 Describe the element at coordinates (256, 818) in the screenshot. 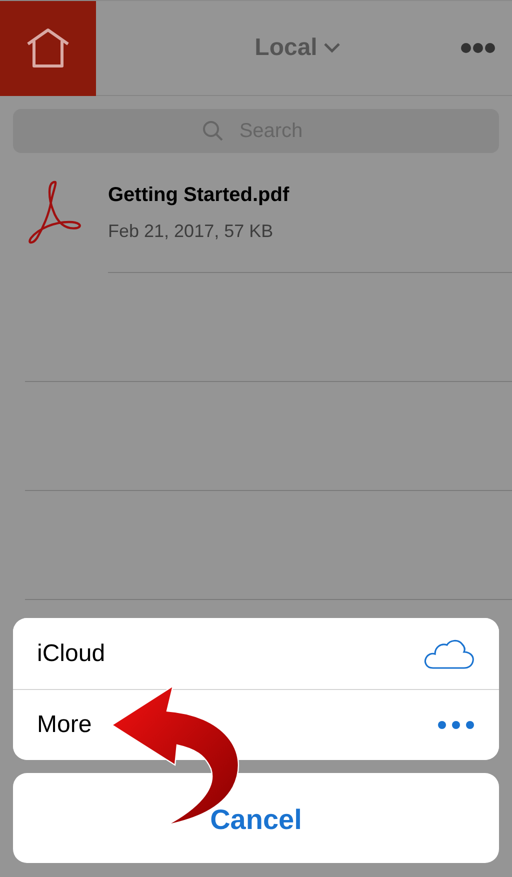

I see `cancel-button: Cancel` at that location.